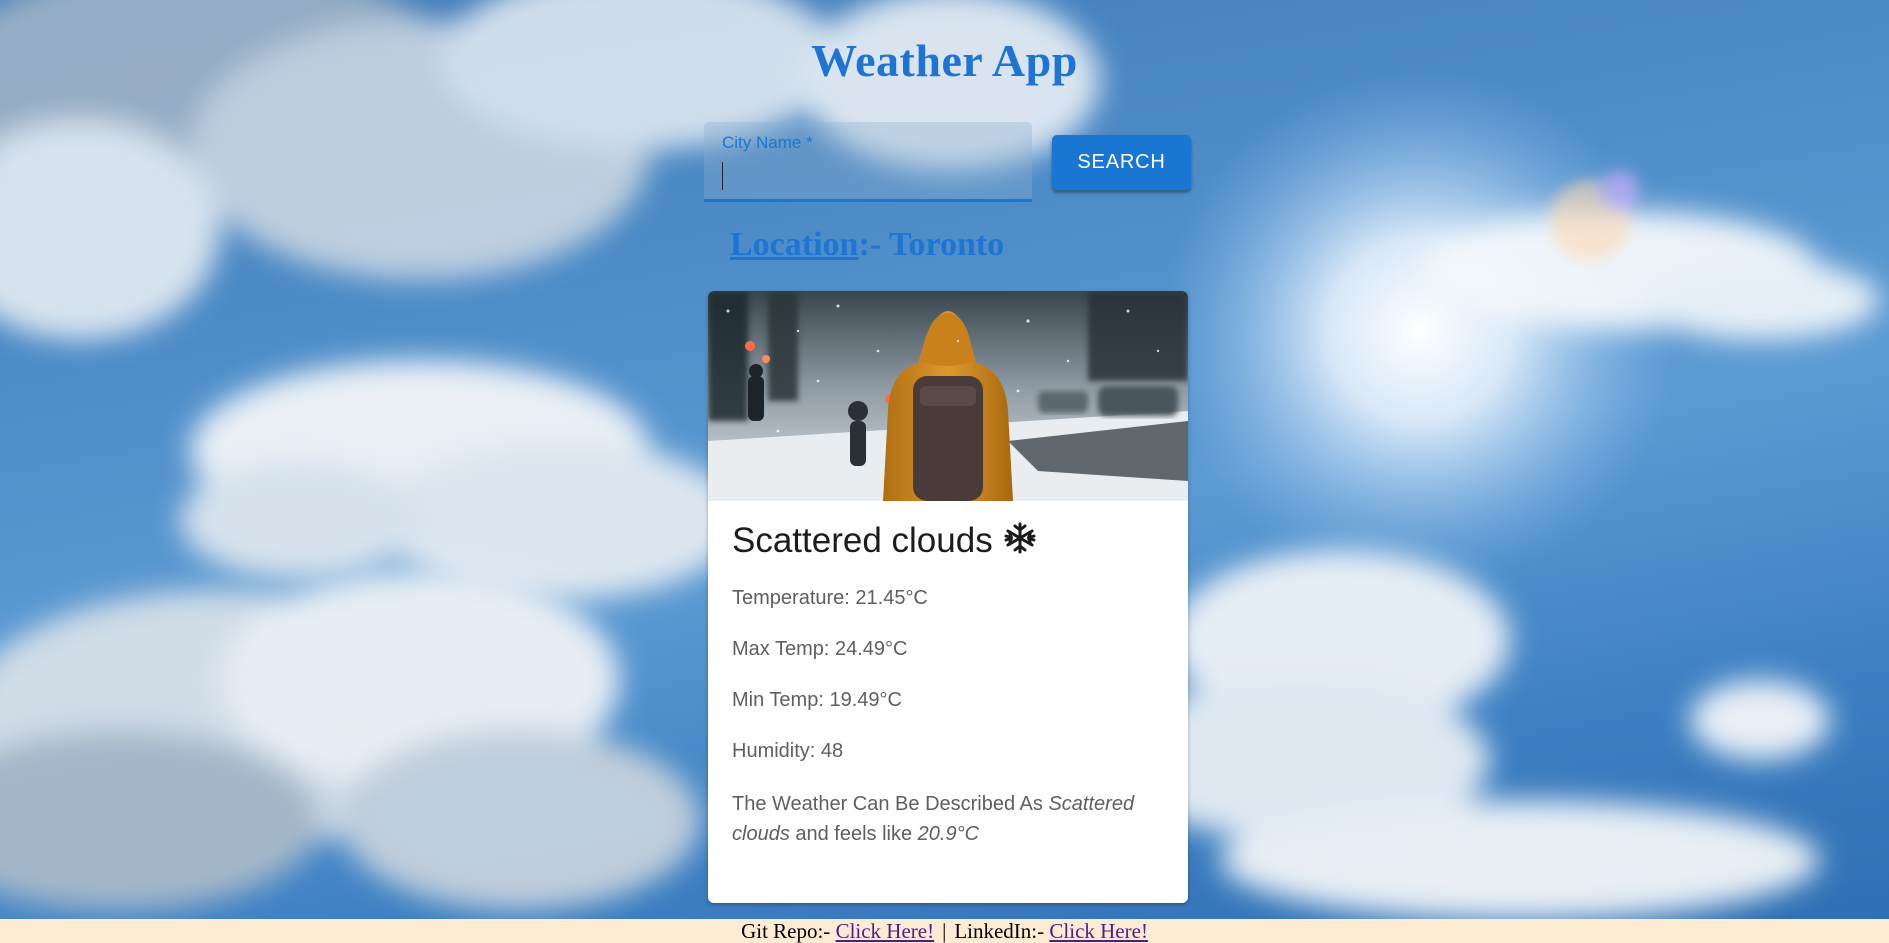  I want to click on git-repo-label: Git Repo:-, so click(788, 931).